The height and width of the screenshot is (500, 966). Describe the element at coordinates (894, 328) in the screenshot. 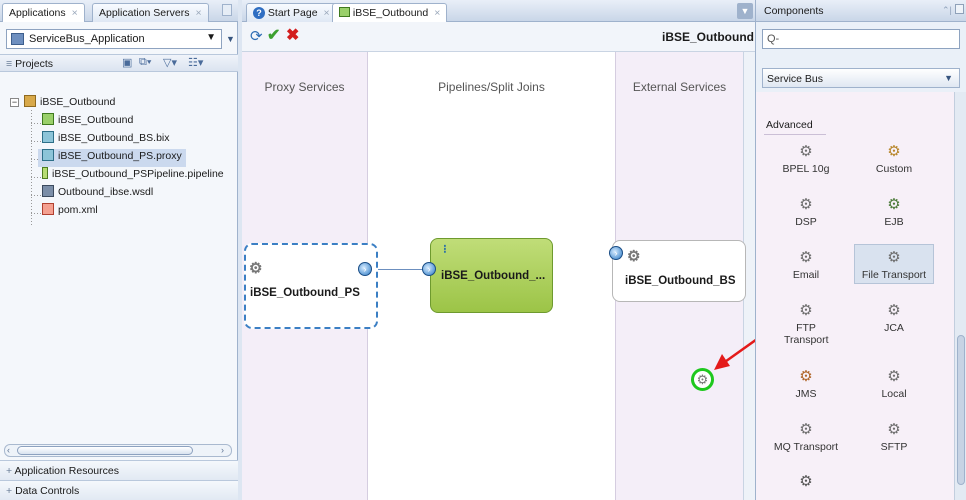

I see `palette-item-label: JCA` at that location.